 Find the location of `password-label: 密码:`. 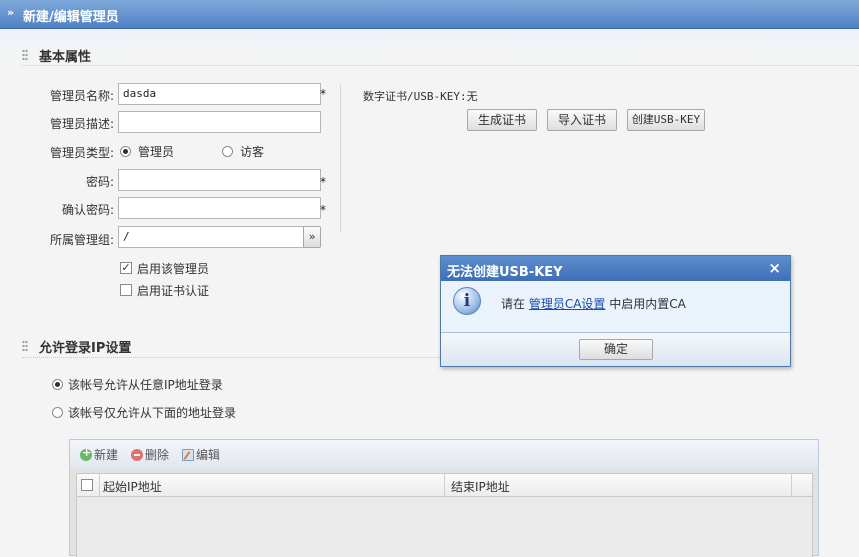

password-label: 密码: is located at coordinates (99, 182).